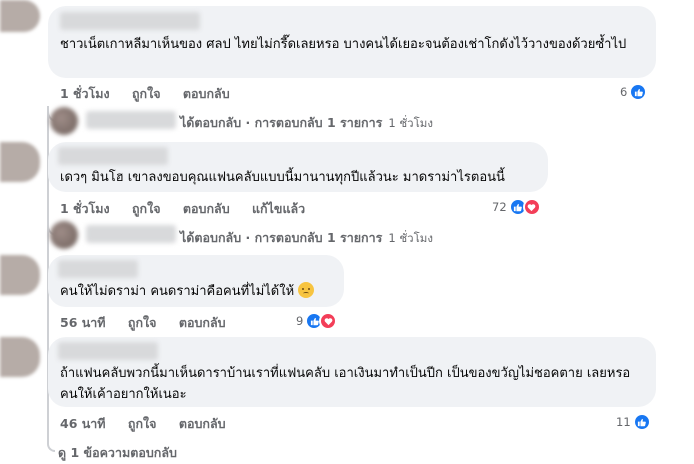 Image resolution: width=694 pixels, height=464 pixels. Describe the element at coordinates (51, 444) in the screenshot. I see `thread-connector` at that location.